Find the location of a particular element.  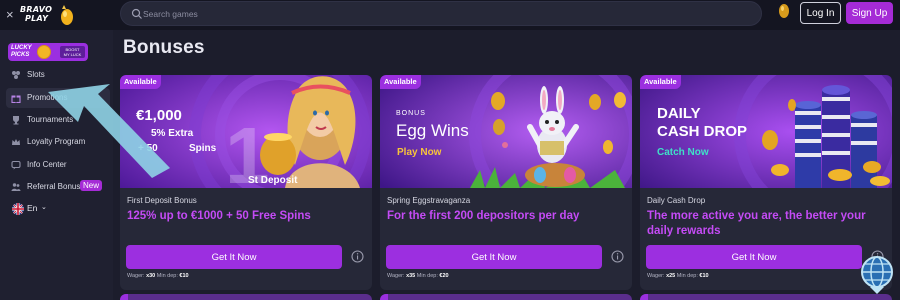

banner-line3-end: Spins is located at coordinates (203, 148).